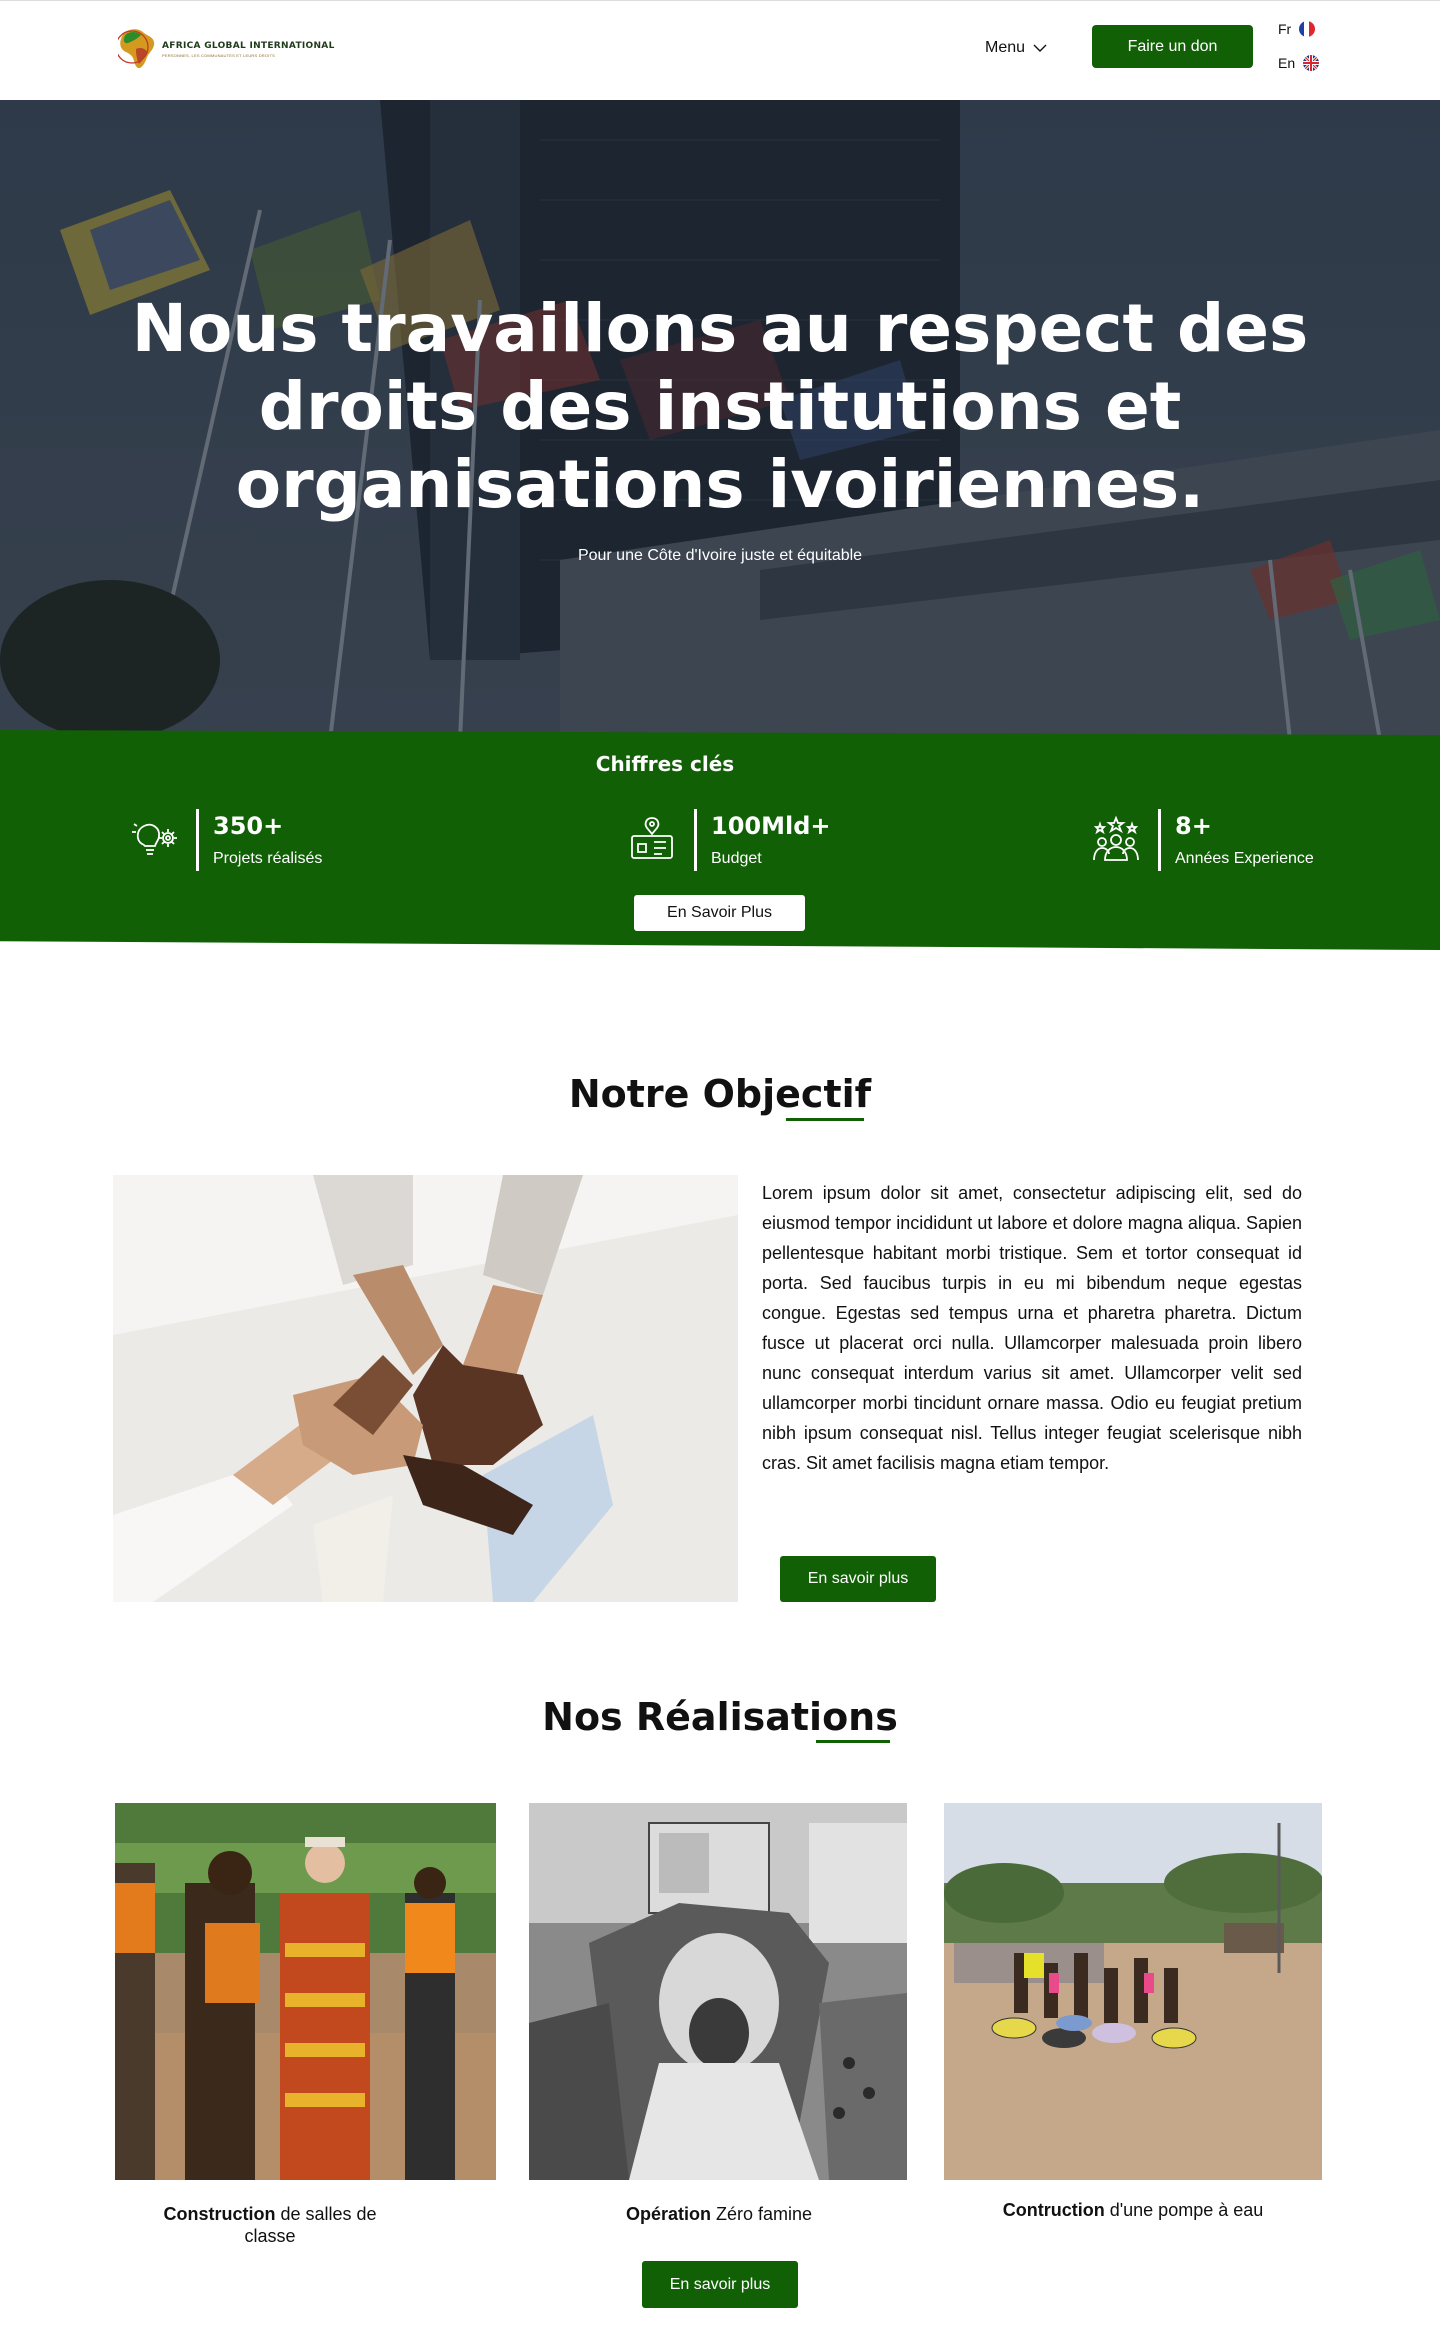  I want to click on achievement-caption: Construction de salles de classe, so click(270, 2225).